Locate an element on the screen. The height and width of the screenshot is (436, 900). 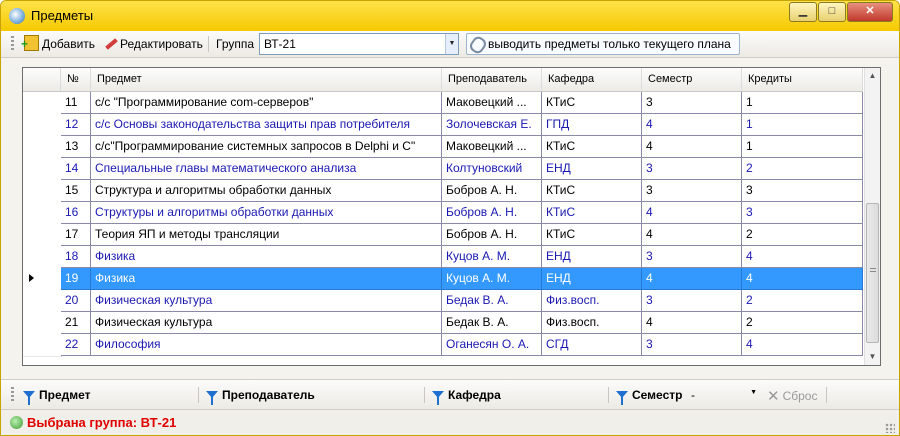
scroll-down-icon: ▼ is located at coordinates (872, 357).